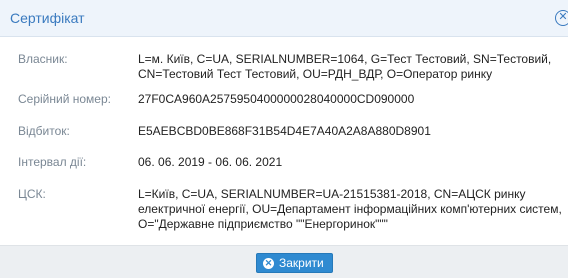 This screenshot has height=278, width=568. What do you see at coordinates (276, 99) in the screenshot?
I see `serial-value: 27F0CA960A2575950400000028040000CD090000` at bounding box center [276, 99].